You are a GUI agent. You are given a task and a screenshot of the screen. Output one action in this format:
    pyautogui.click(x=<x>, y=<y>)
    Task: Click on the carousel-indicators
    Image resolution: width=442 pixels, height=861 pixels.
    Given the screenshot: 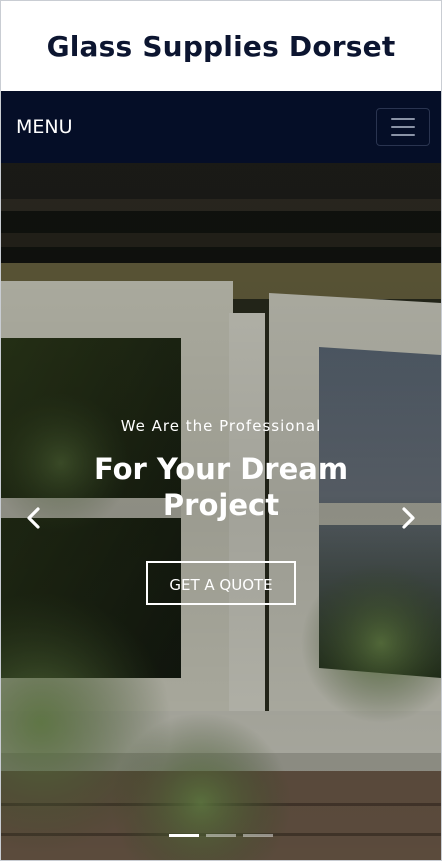 What is the action you would take?
    pyautogui.click(x=221, y=835)
    